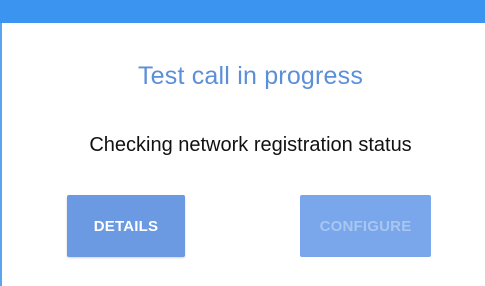 The height and width of the screenshot is (286, 485). What do you see at coordinates (126, 226) in the screenshot?
I see `details-button: DETAILS` at bounding box center [126, 226].